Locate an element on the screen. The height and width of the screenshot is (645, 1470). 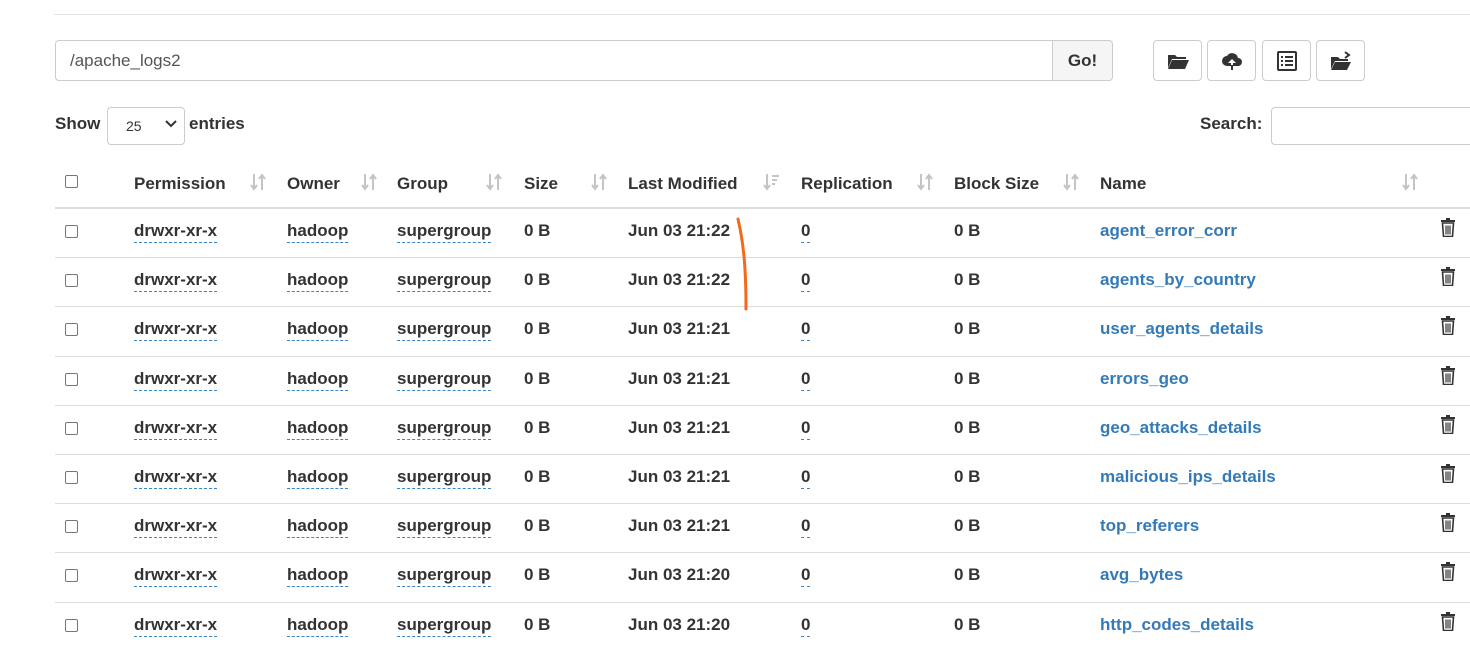
path-input is located at coordinates (553, 60).